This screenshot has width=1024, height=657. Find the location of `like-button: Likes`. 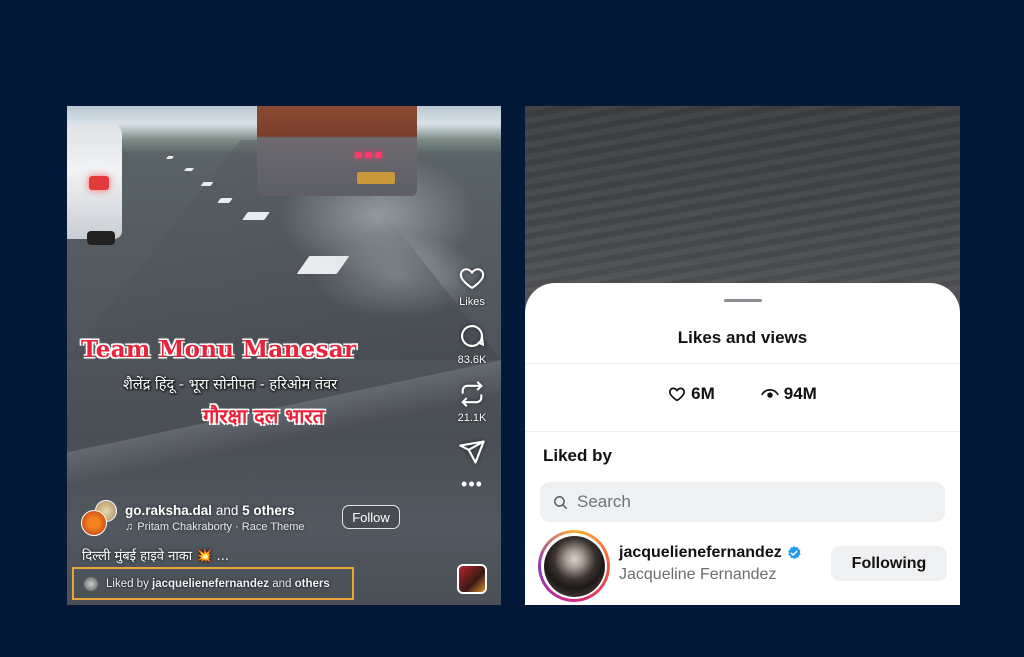

like-button: Likes is located at coordinates (472, 286).